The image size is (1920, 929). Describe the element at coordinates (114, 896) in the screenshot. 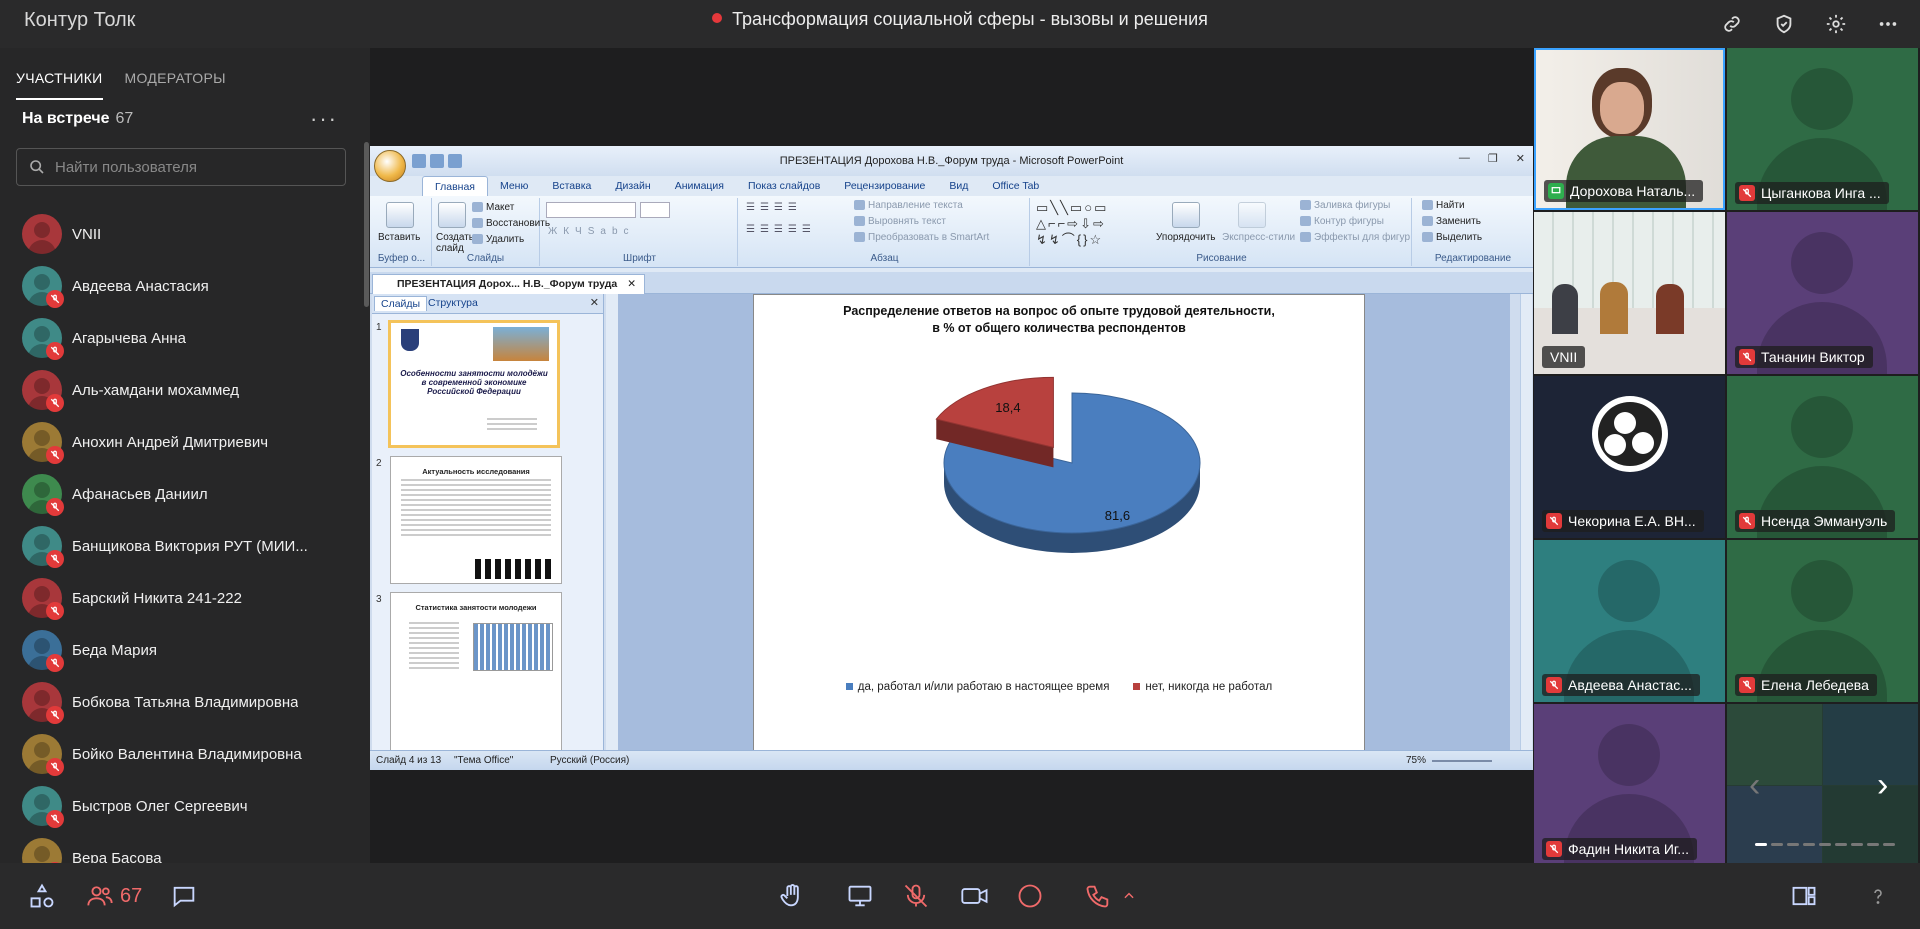

I see `participants-button: 67` at that location.